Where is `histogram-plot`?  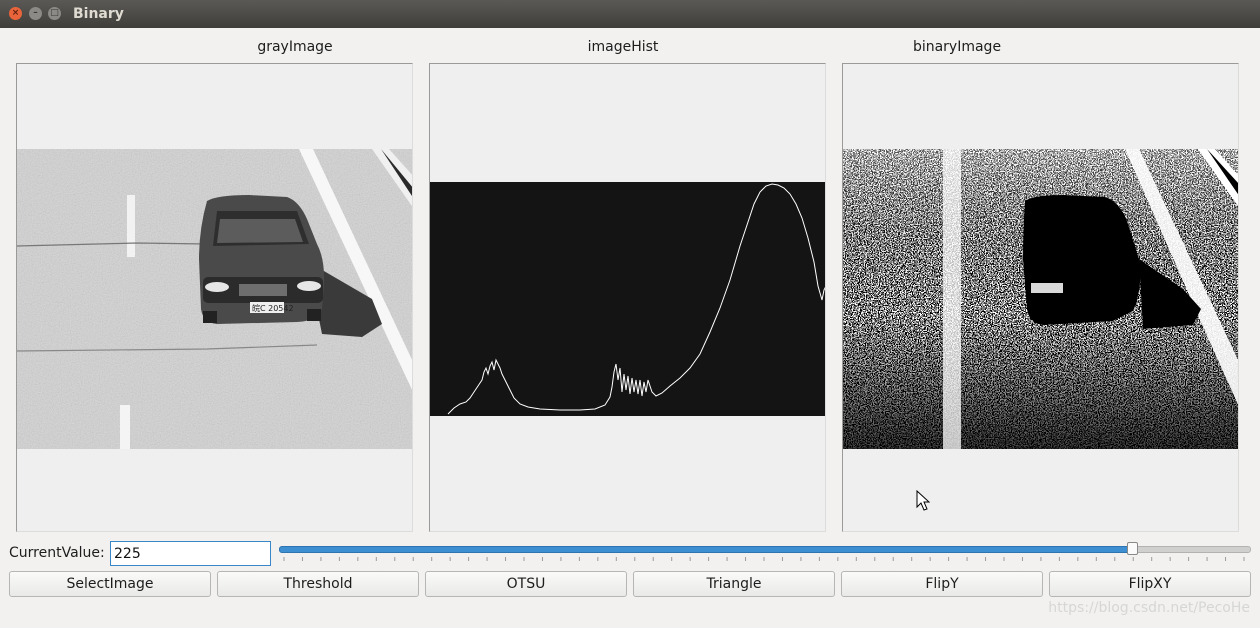
histogram-plot is located at coordinates (627, 299).